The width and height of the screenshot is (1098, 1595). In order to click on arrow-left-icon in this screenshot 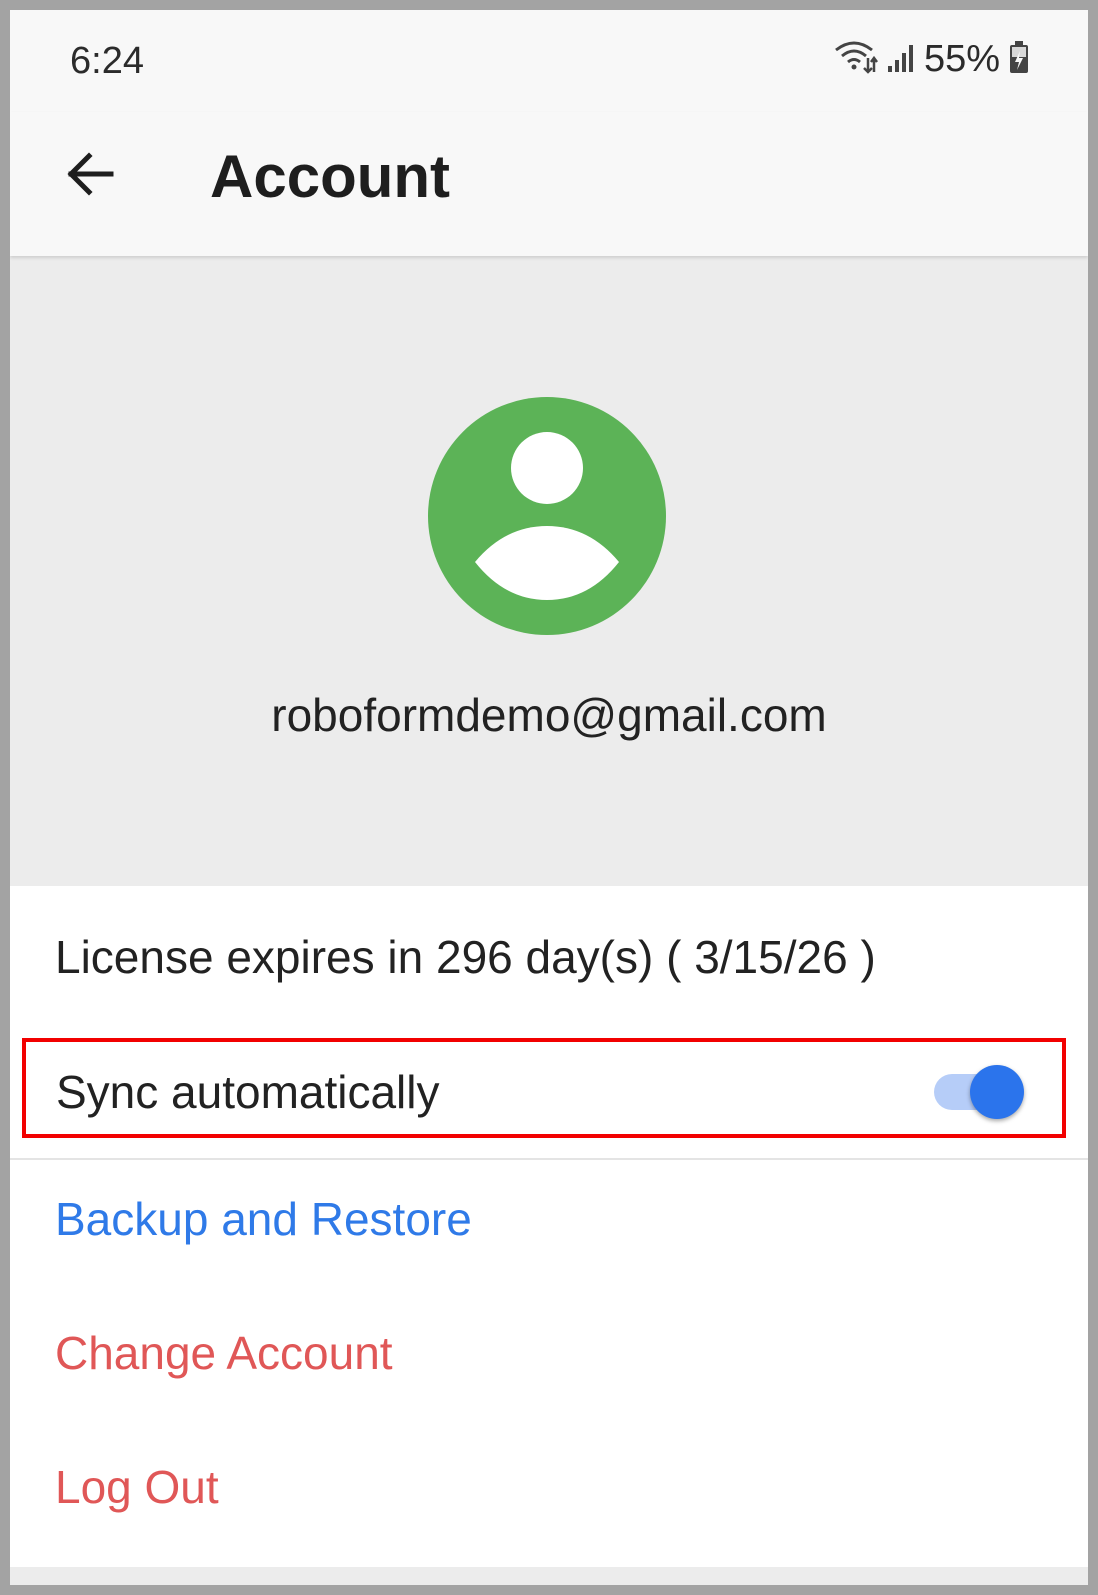, I will do `click(90, 176)`.